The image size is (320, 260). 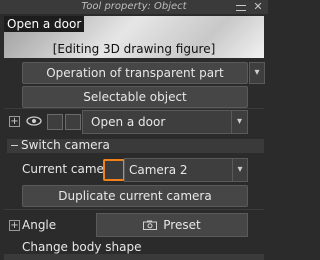 What do you see at coordinates (257, 73) in the screenshot?
I see `operation-arrow-icon: ▾` at bounding box center [257, 73].